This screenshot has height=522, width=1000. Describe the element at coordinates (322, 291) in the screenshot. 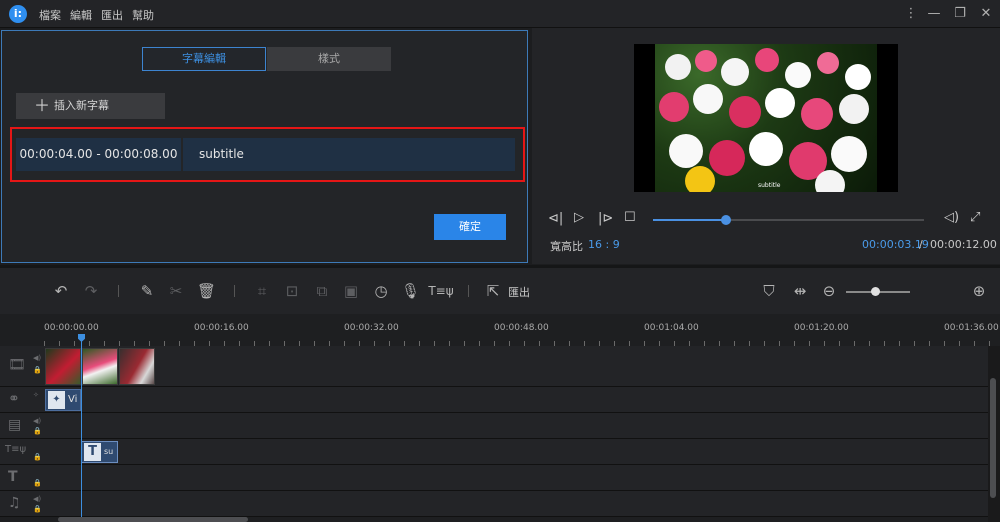

I see `split-icon: ⧉` at that location.